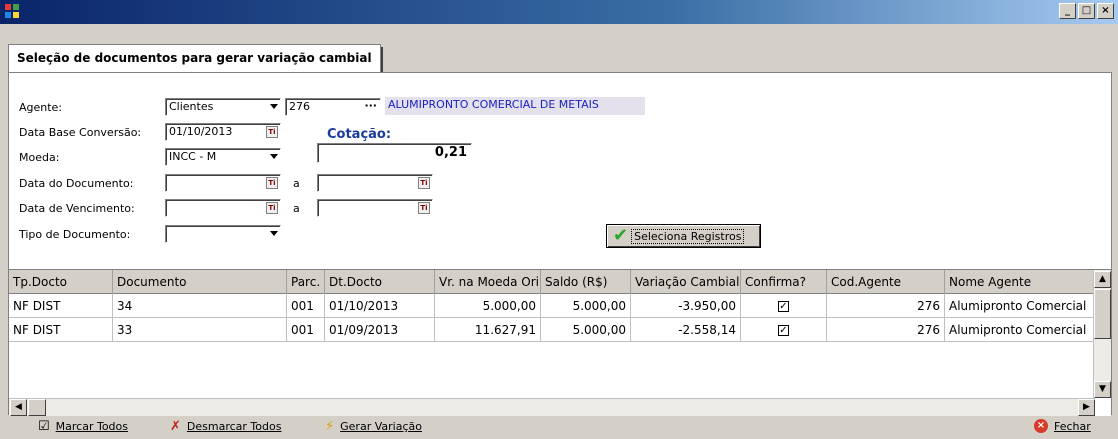 Image resolution: width=1118 pixels, height=439 pixels. What do you see at coordinates (686, 282) in the screenshot?
I see `col-header-variacao: Variação Cambial` at bounding box center [686, 282].